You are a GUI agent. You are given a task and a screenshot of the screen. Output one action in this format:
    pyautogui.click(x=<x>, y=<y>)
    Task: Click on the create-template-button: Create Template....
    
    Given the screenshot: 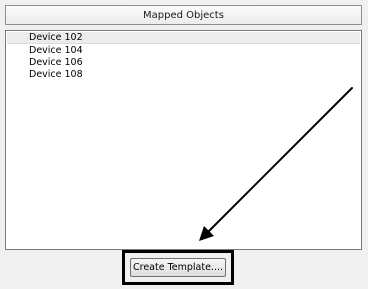 What is the action you would take?
    pyautogui.click(x=178, y=267)
    